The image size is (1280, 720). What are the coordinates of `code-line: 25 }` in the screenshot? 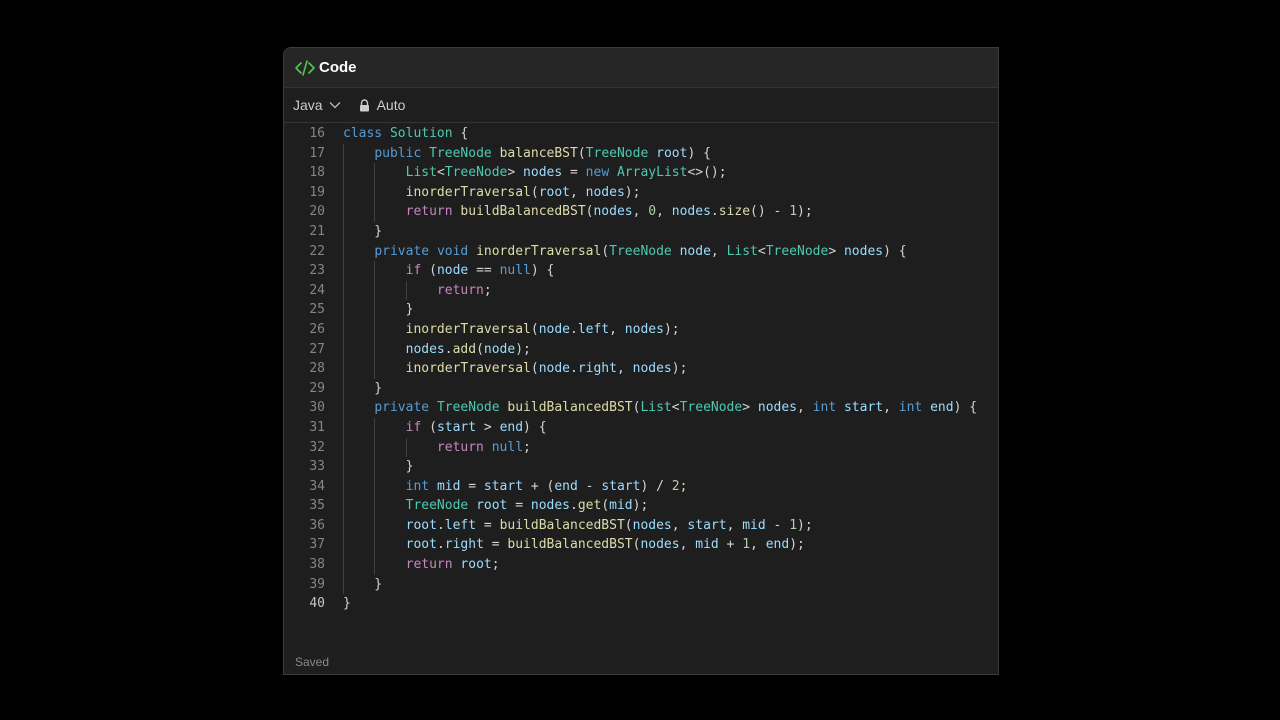 It's located at (641, 310).